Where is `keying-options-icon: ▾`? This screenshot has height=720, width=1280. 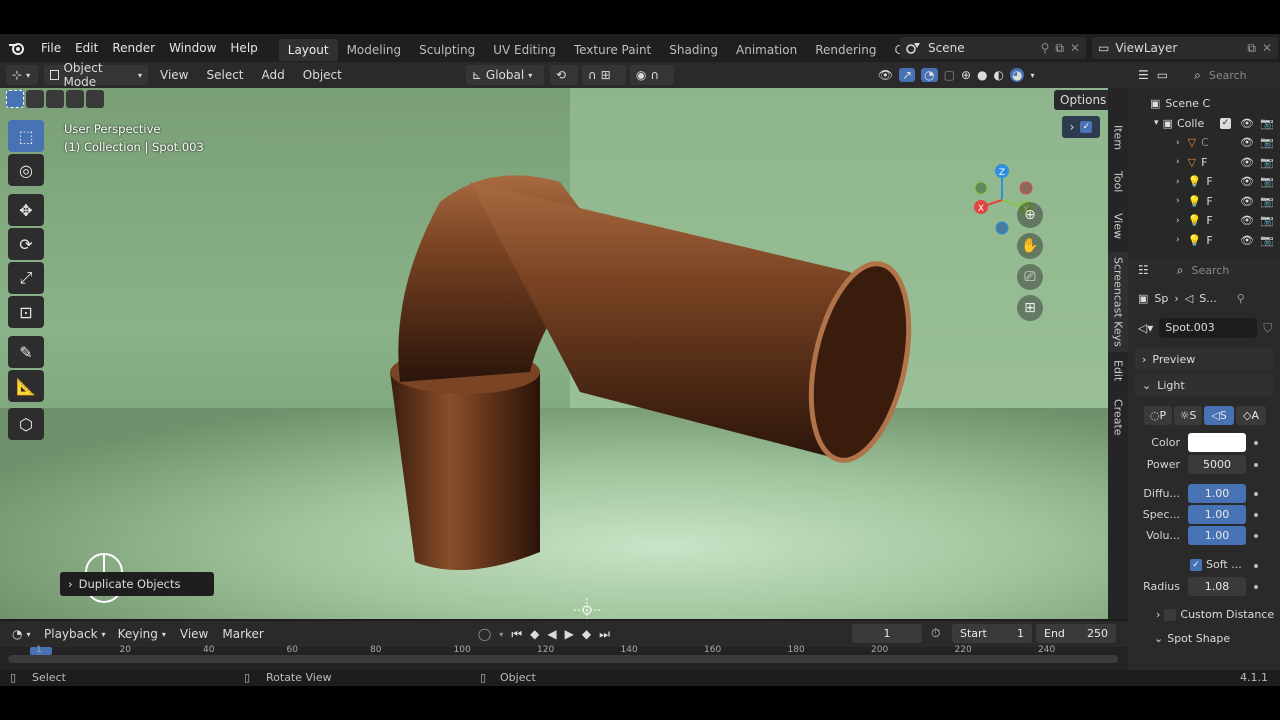 keying-options-icon: ▾ is located at coordinates (501, 634).